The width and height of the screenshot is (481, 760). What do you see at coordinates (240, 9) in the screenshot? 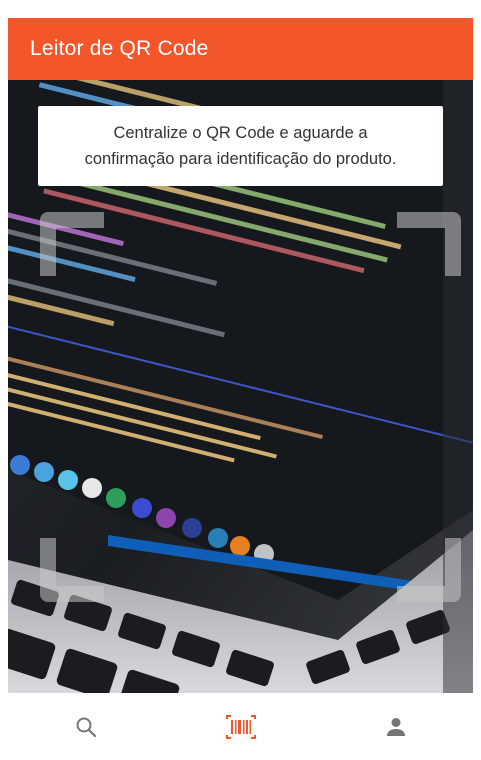
I see `status-bar` at bounding box center [240, 9].